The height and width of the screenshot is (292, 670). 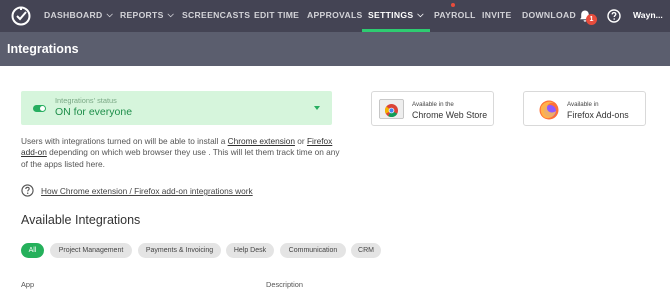 What do you see at coordinates (250, 250) in the screenshot?
I see `filter-help-desk: Help Desk` at bounding box center [250, 250].